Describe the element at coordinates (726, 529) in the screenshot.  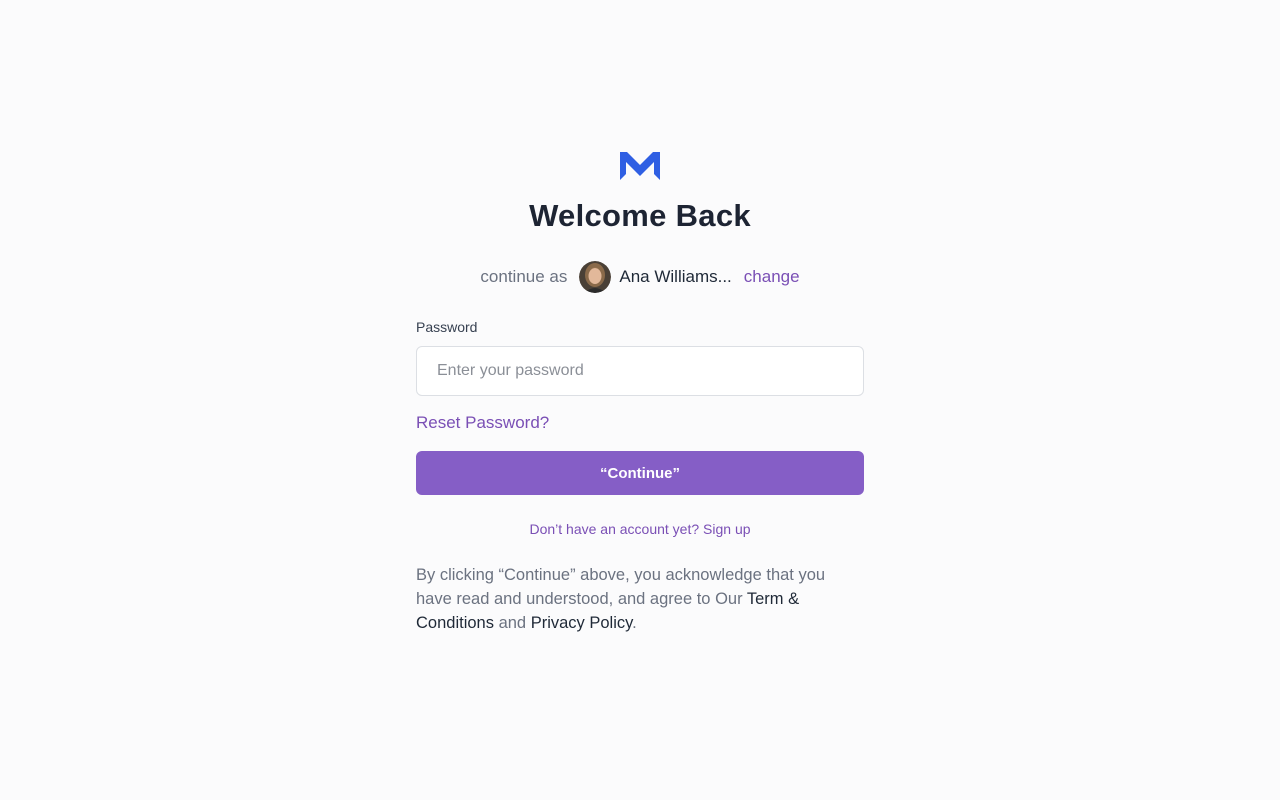
I see `signup-link: Sign up` at that location.